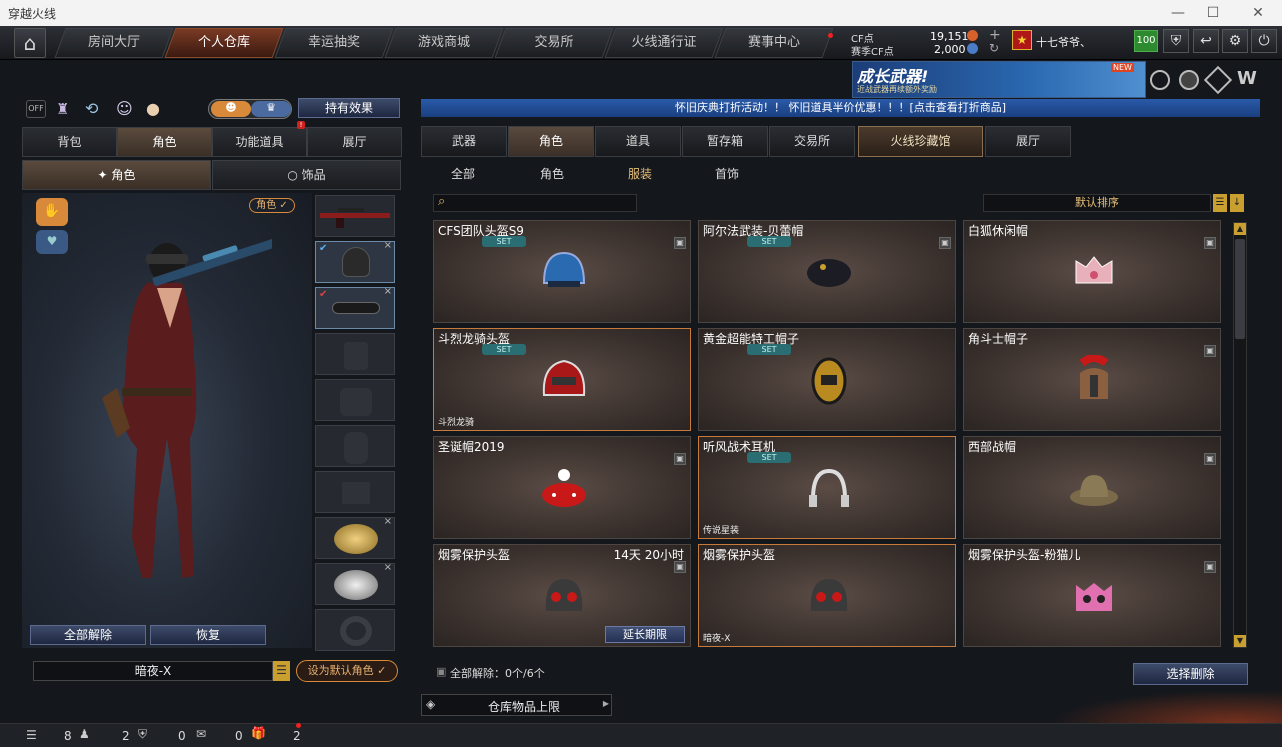  What do you see at coordinates (153, 108) in the screenshot?
I see `egg-icon: ●` at bounding box center [153, 108].